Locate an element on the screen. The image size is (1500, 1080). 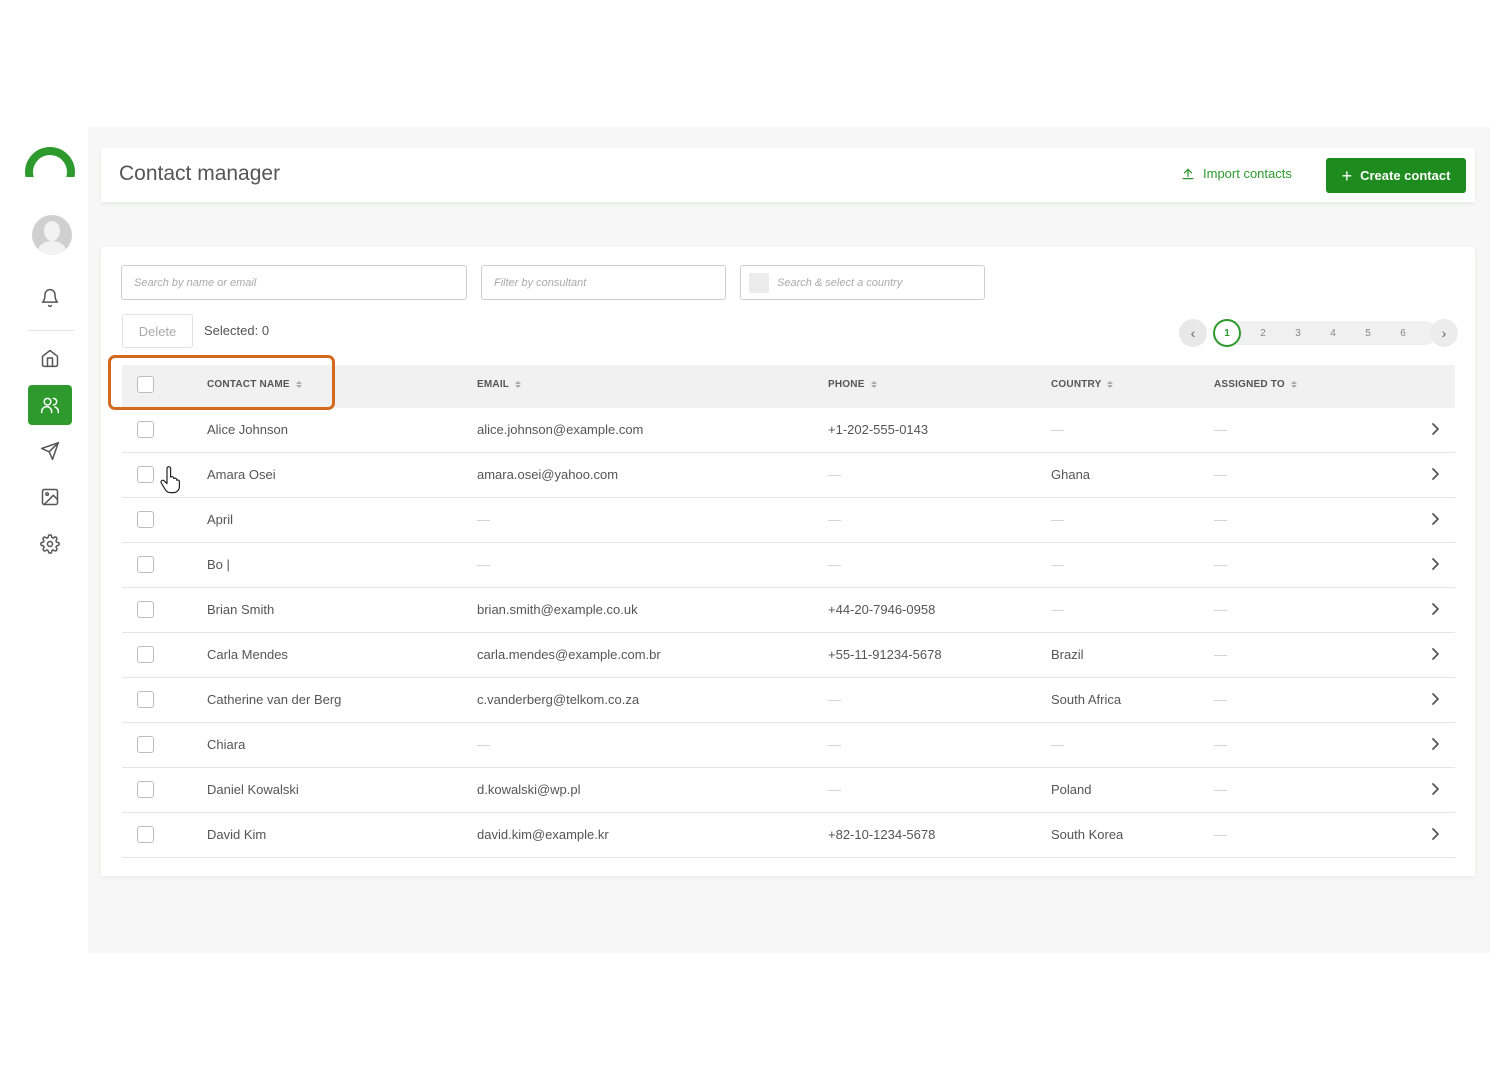
cell-country: Ghana is located at coordinates (1071, 474).